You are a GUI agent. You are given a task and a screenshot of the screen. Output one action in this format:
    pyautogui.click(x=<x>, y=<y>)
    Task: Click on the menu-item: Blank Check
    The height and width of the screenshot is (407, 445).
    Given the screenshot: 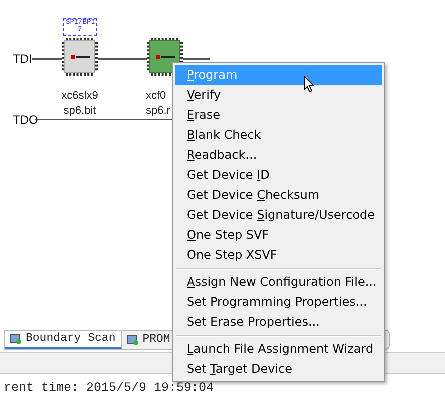 What is the action you would take?
    pyautogui.click(x=278, y=135)
    